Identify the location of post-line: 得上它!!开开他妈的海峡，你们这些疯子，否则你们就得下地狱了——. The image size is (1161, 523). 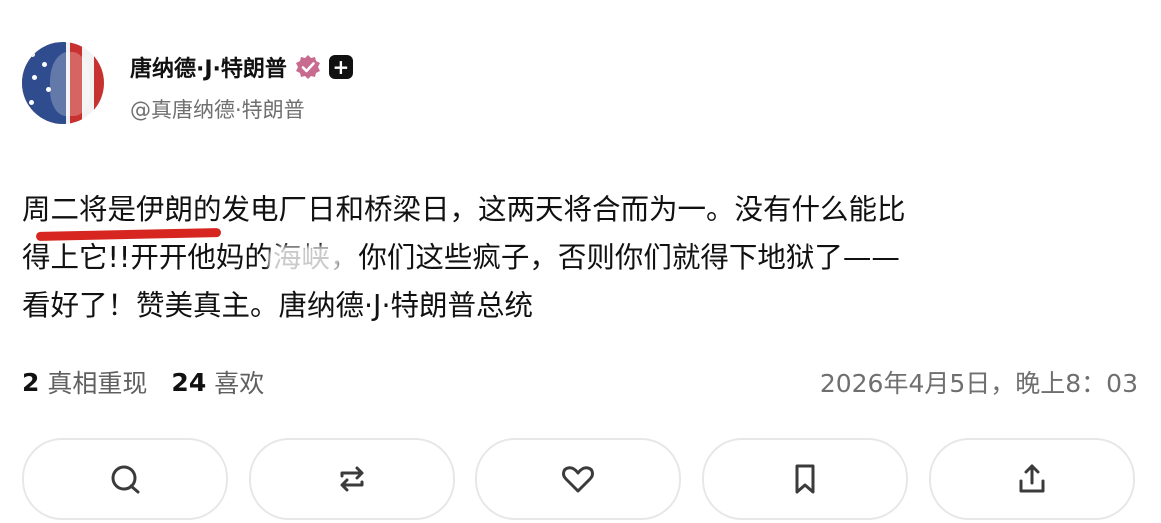
(461, 257).